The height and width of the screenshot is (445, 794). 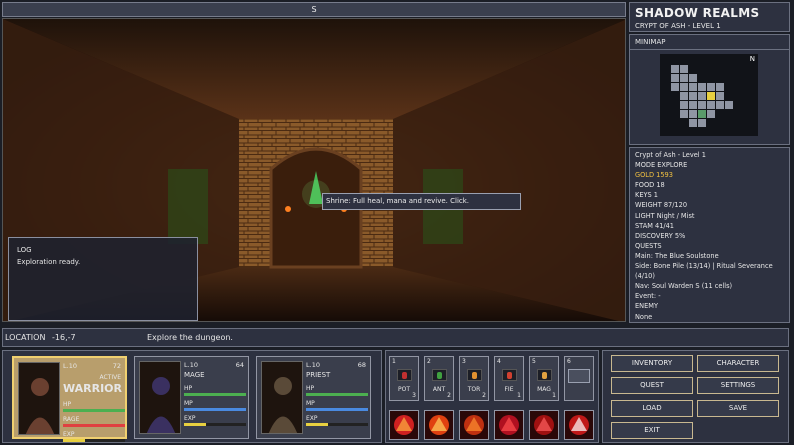 What do you see at coordinates (310, 403) in the screenshot?
I see `bar-label: MP` at bounding box center [310, 403].